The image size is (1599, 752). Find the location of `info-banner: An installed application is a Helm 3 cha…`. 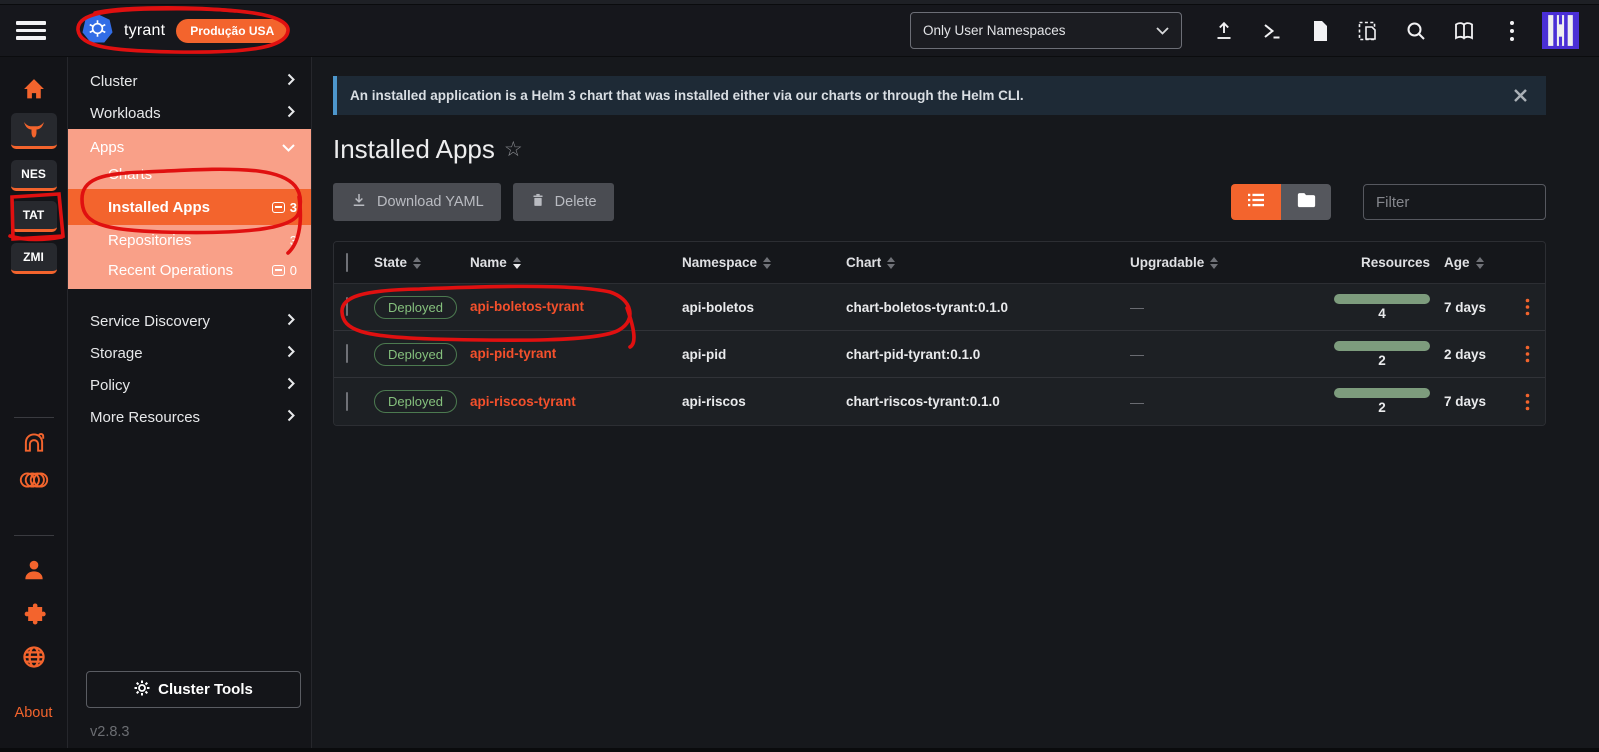

info-banner: An installed application is a Helm 3 cha… is located at coordinates (939, 95).